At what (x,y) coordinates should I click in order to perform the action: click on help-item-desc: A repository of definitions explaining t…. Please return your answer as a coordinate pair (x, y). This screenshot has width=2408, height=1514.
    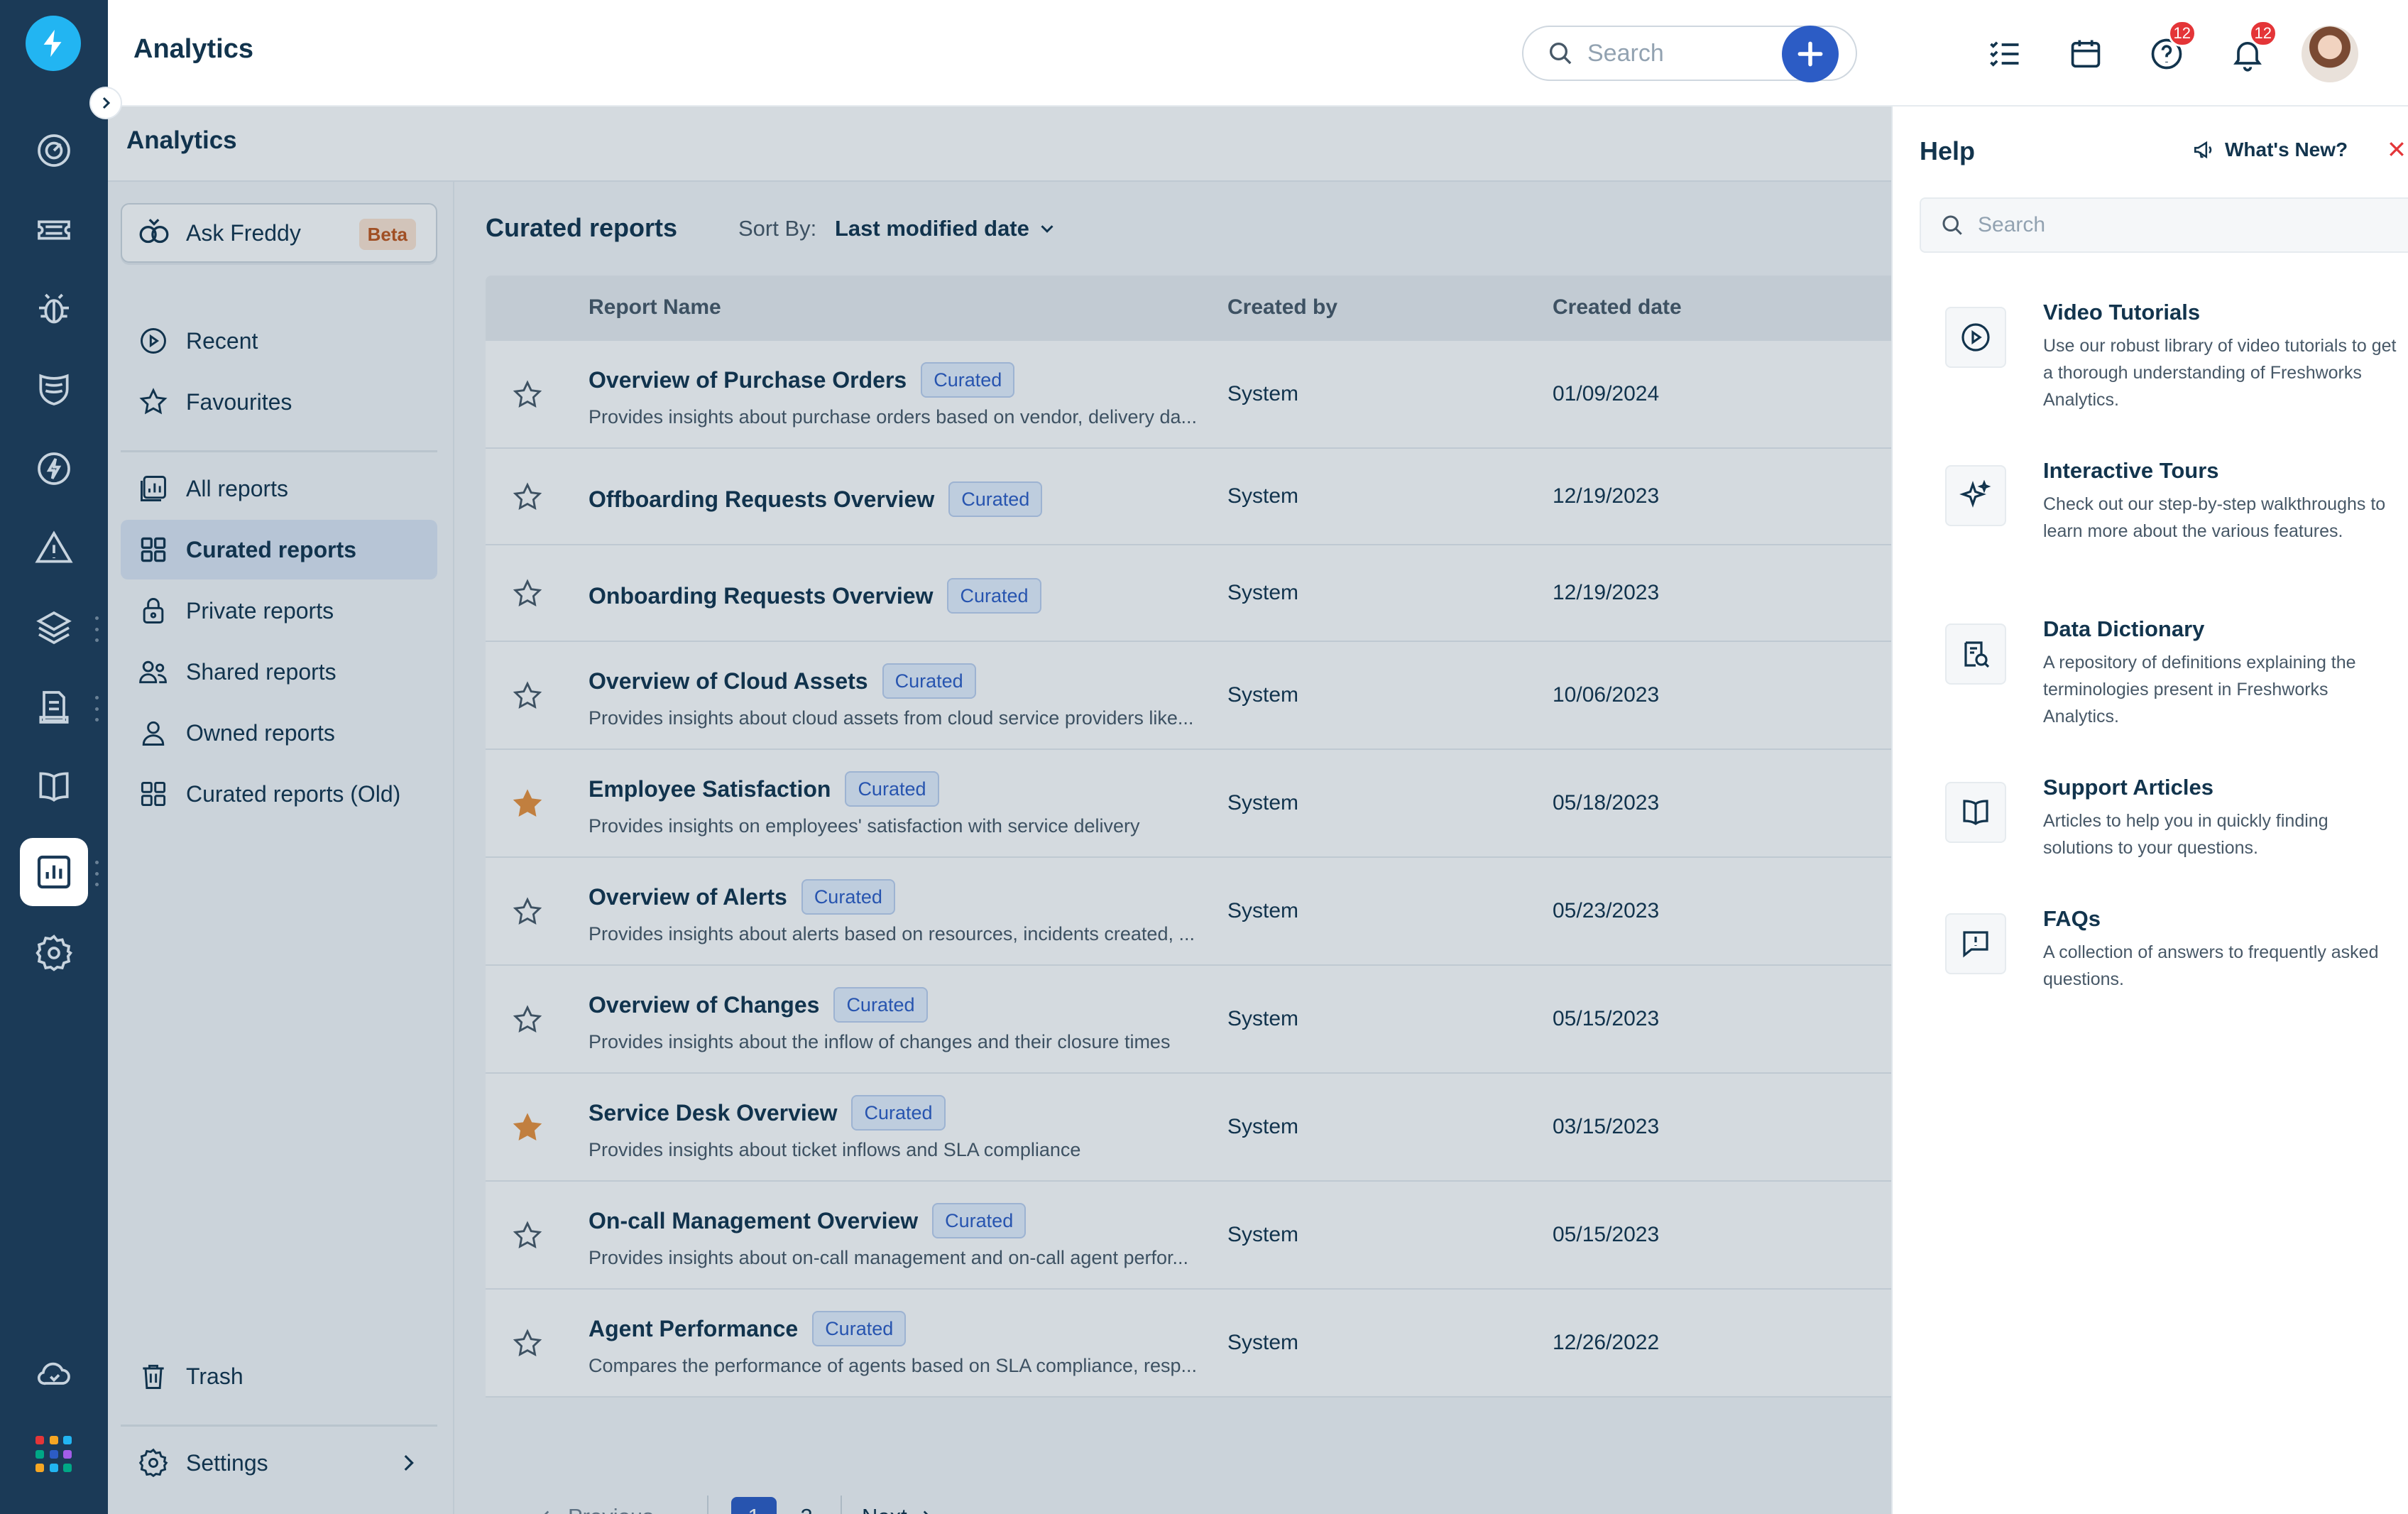
    Looking at the image, I should click on (2199, 689).